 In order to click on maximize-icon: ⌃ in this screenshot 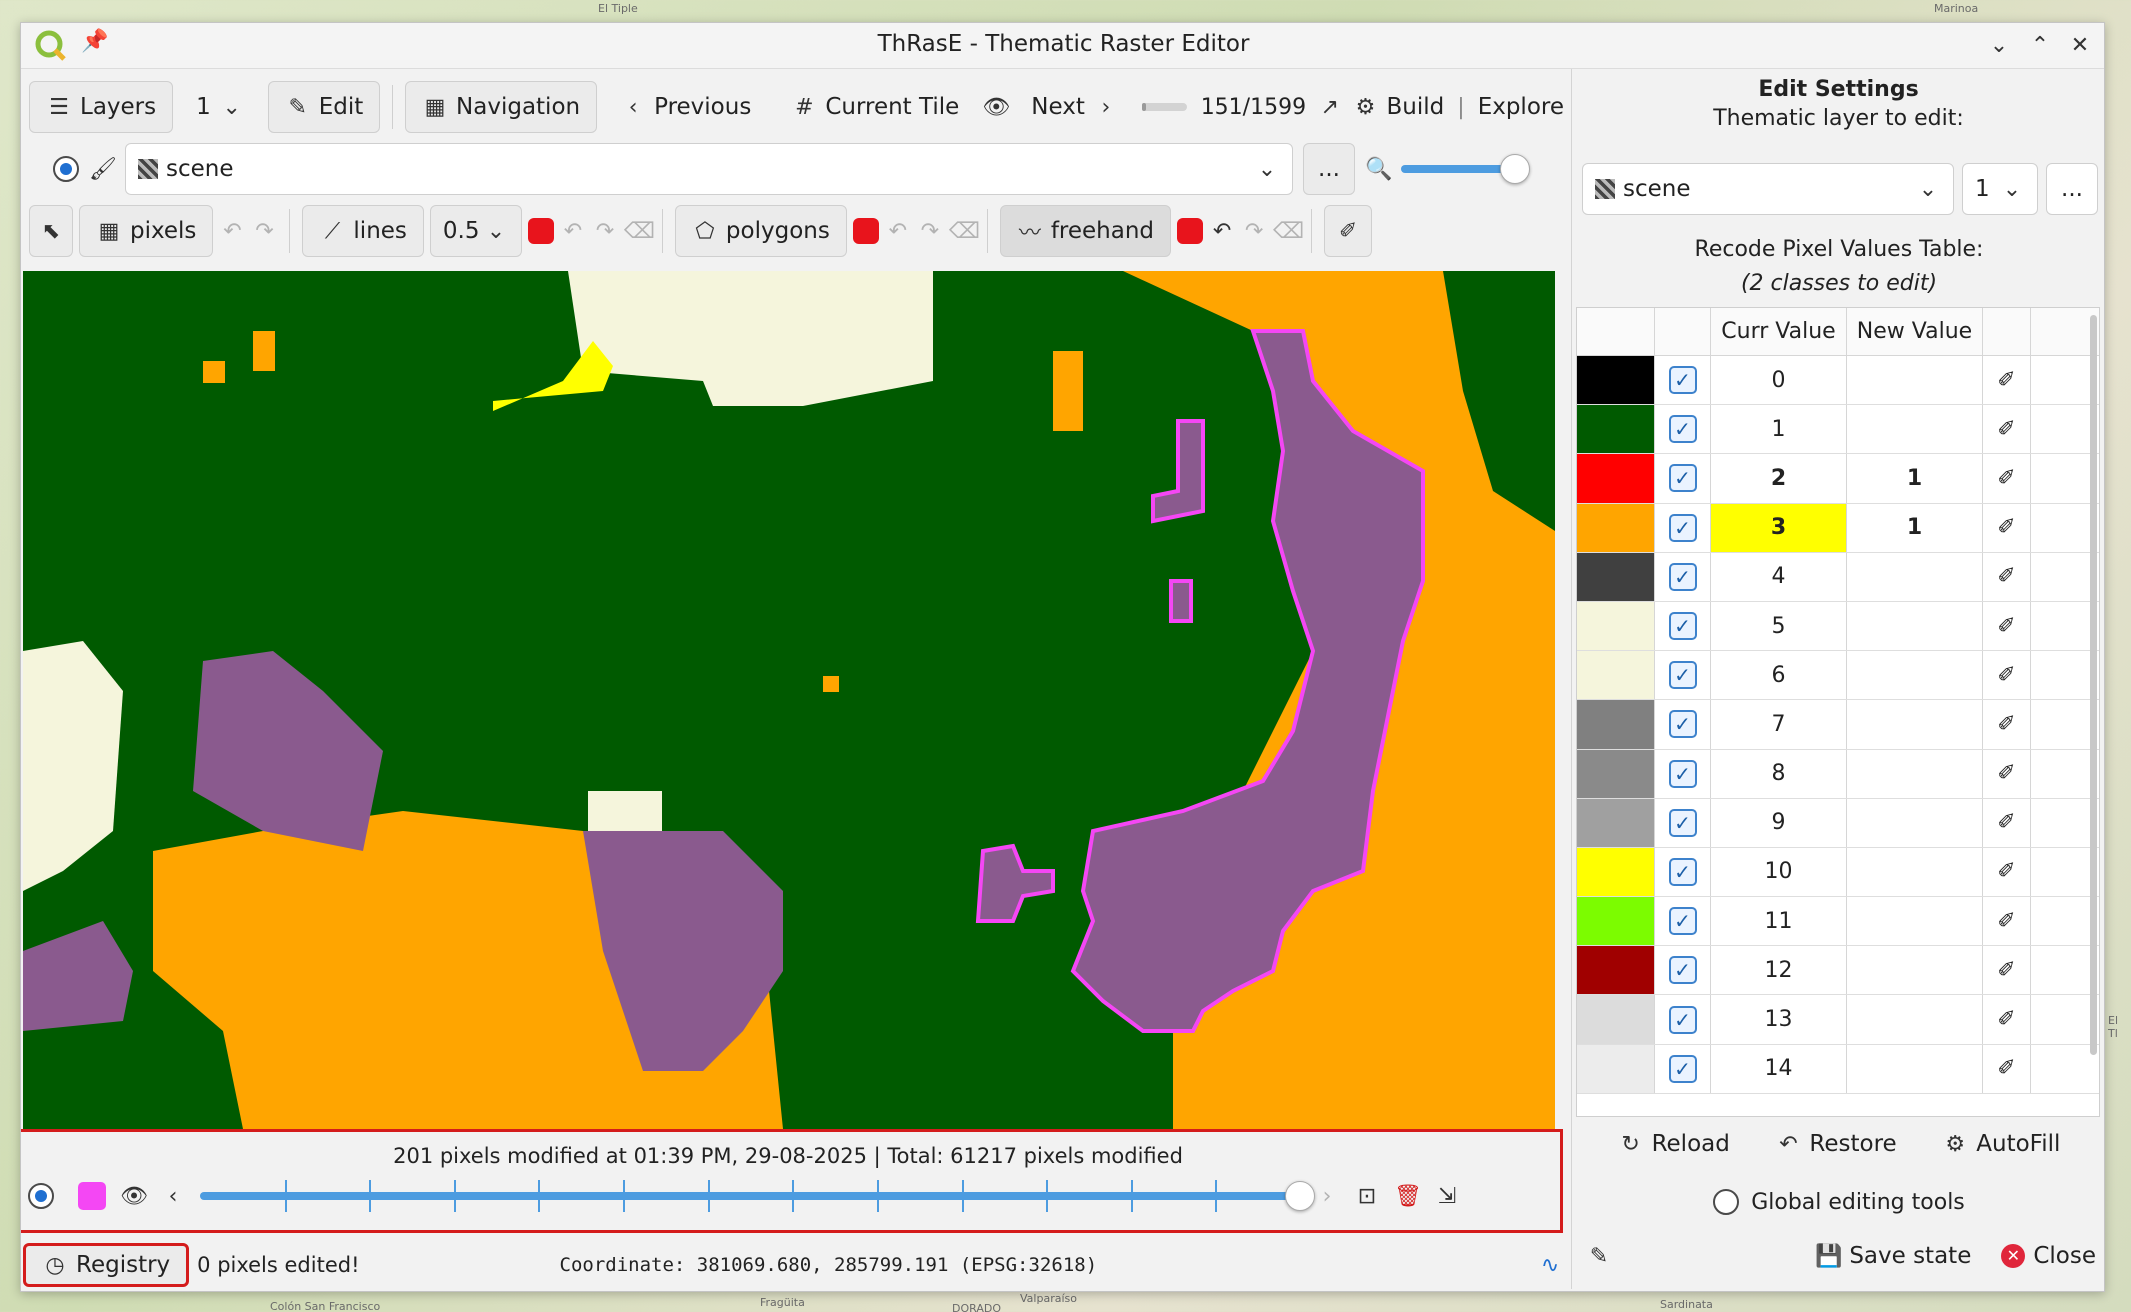, I will do `click(2040, 46)`.